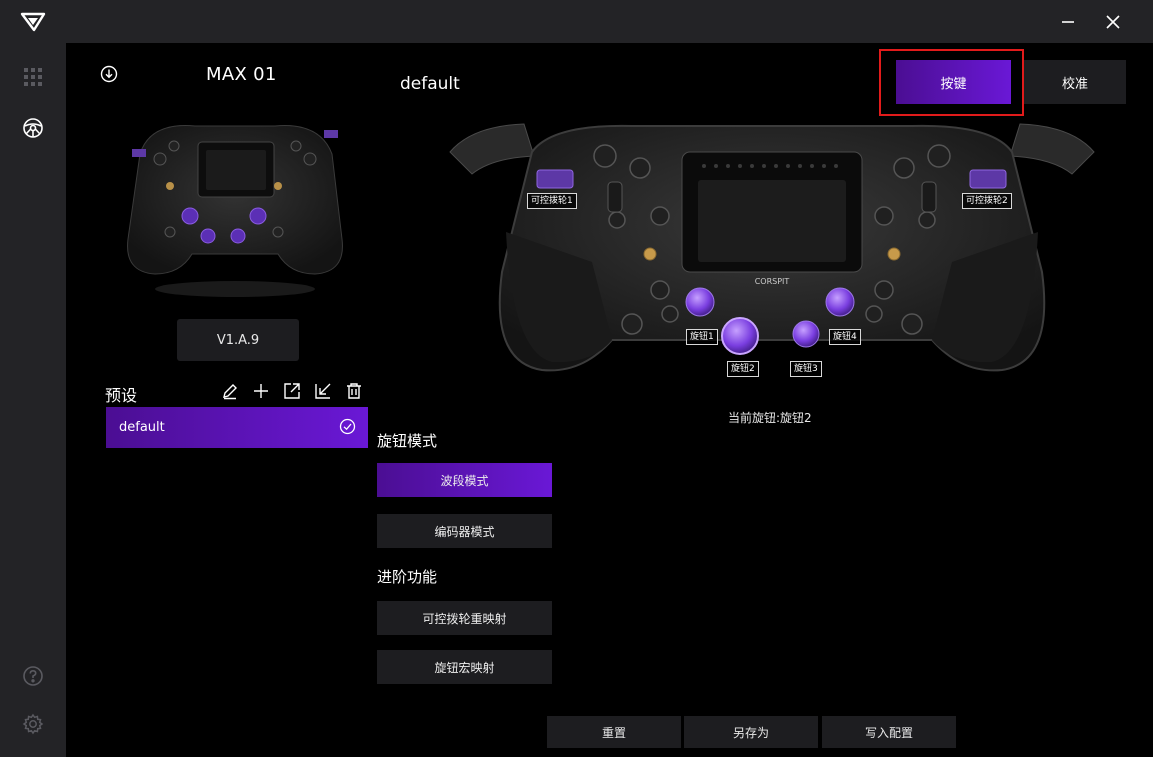  Describe the element at coordinates (323, 391) in the screenshot. I see `import-icon` at that location.